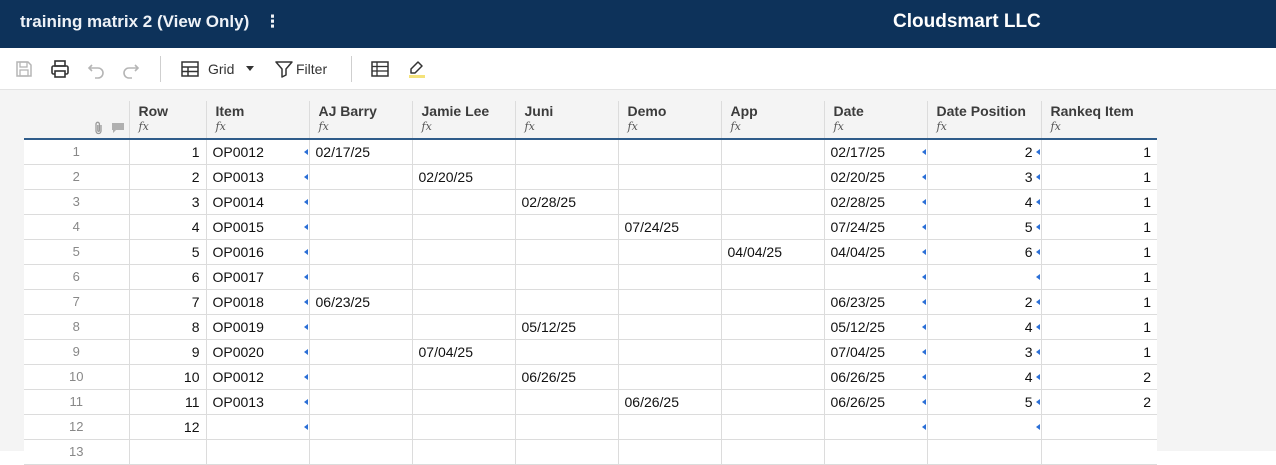 The height and width of the screenshot is (465, 1276). Describe the element at coordinates (360, 302) in the screenshot. I see `table-cell: 06/23/25` at that location.